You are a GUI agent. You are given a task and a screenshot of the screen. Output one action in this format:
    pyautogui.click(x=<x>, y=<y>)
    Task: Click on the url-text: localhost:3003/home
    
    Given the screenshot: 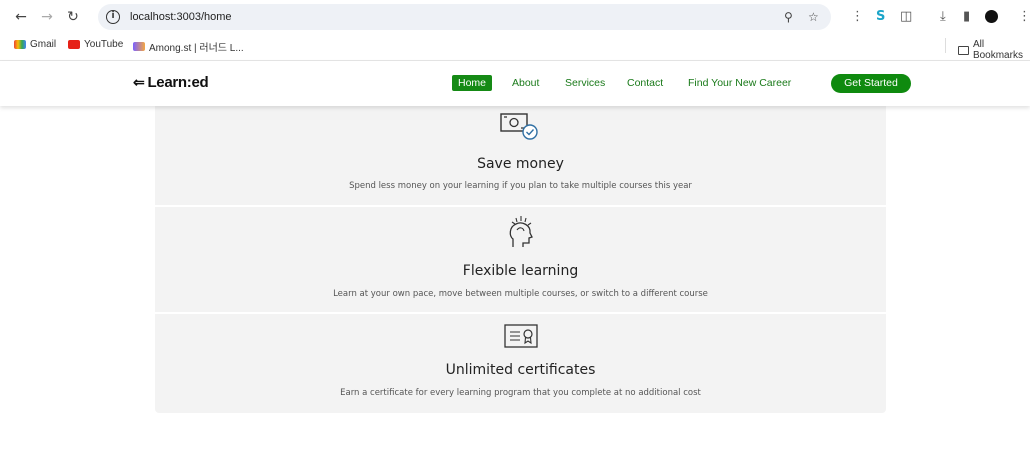 What is the action you would take?
    pyautogui.click(x=181, y=17)
    